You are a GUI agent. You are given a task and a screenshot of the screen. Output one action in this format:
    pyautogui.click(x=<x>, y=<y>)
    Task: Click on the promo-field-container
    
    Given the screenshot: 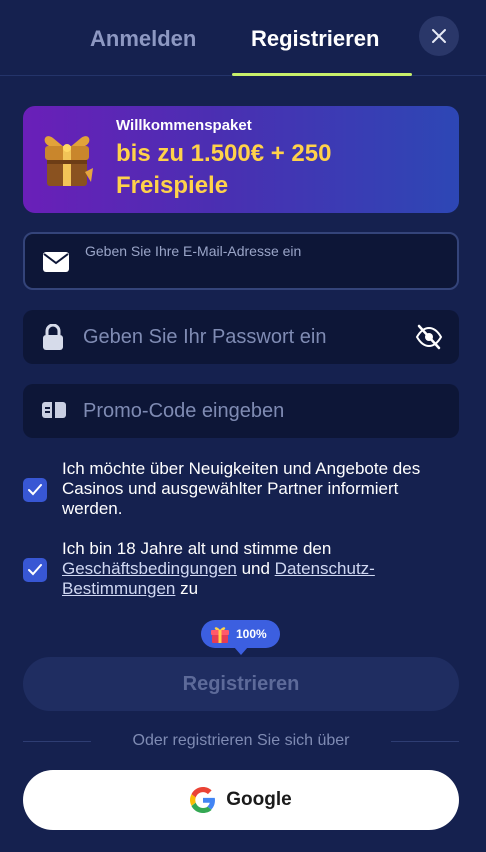 What is the action you would take?
    pyautogui.click(x=241, y=411)
    